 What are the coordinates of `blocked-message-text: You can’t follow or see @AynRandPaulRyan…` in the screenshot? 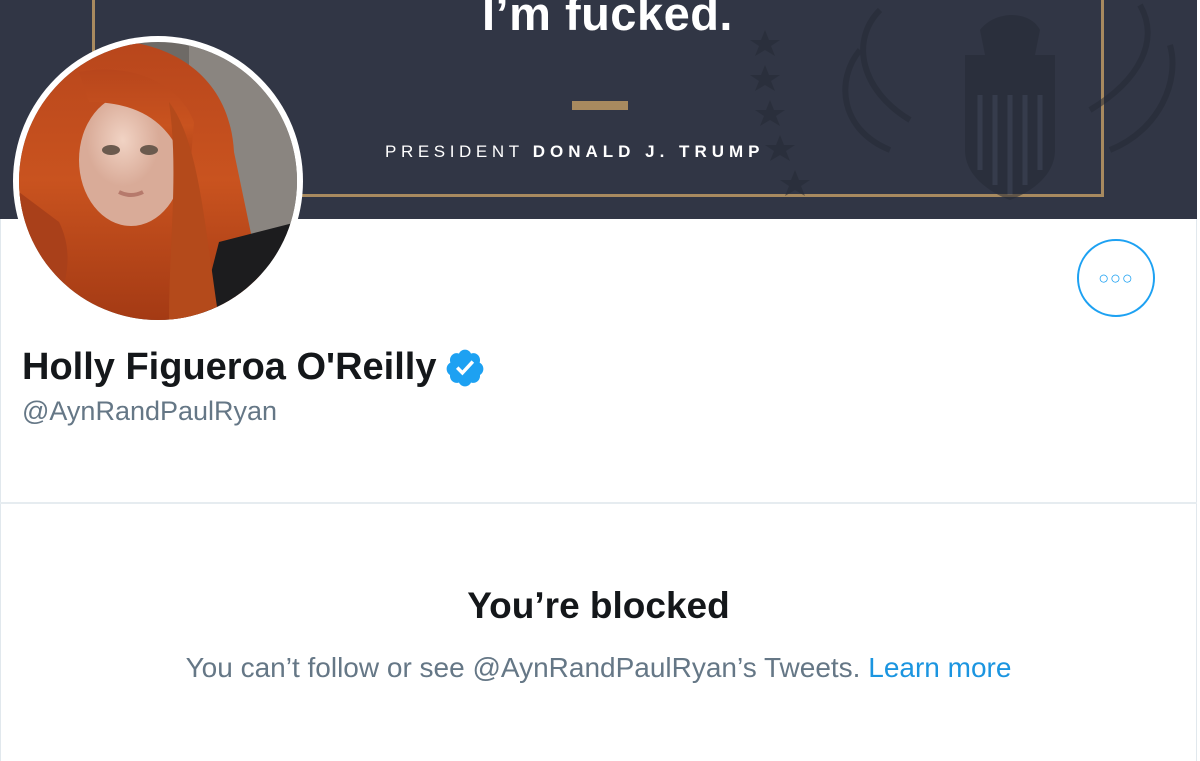 It's located at (523, 667).